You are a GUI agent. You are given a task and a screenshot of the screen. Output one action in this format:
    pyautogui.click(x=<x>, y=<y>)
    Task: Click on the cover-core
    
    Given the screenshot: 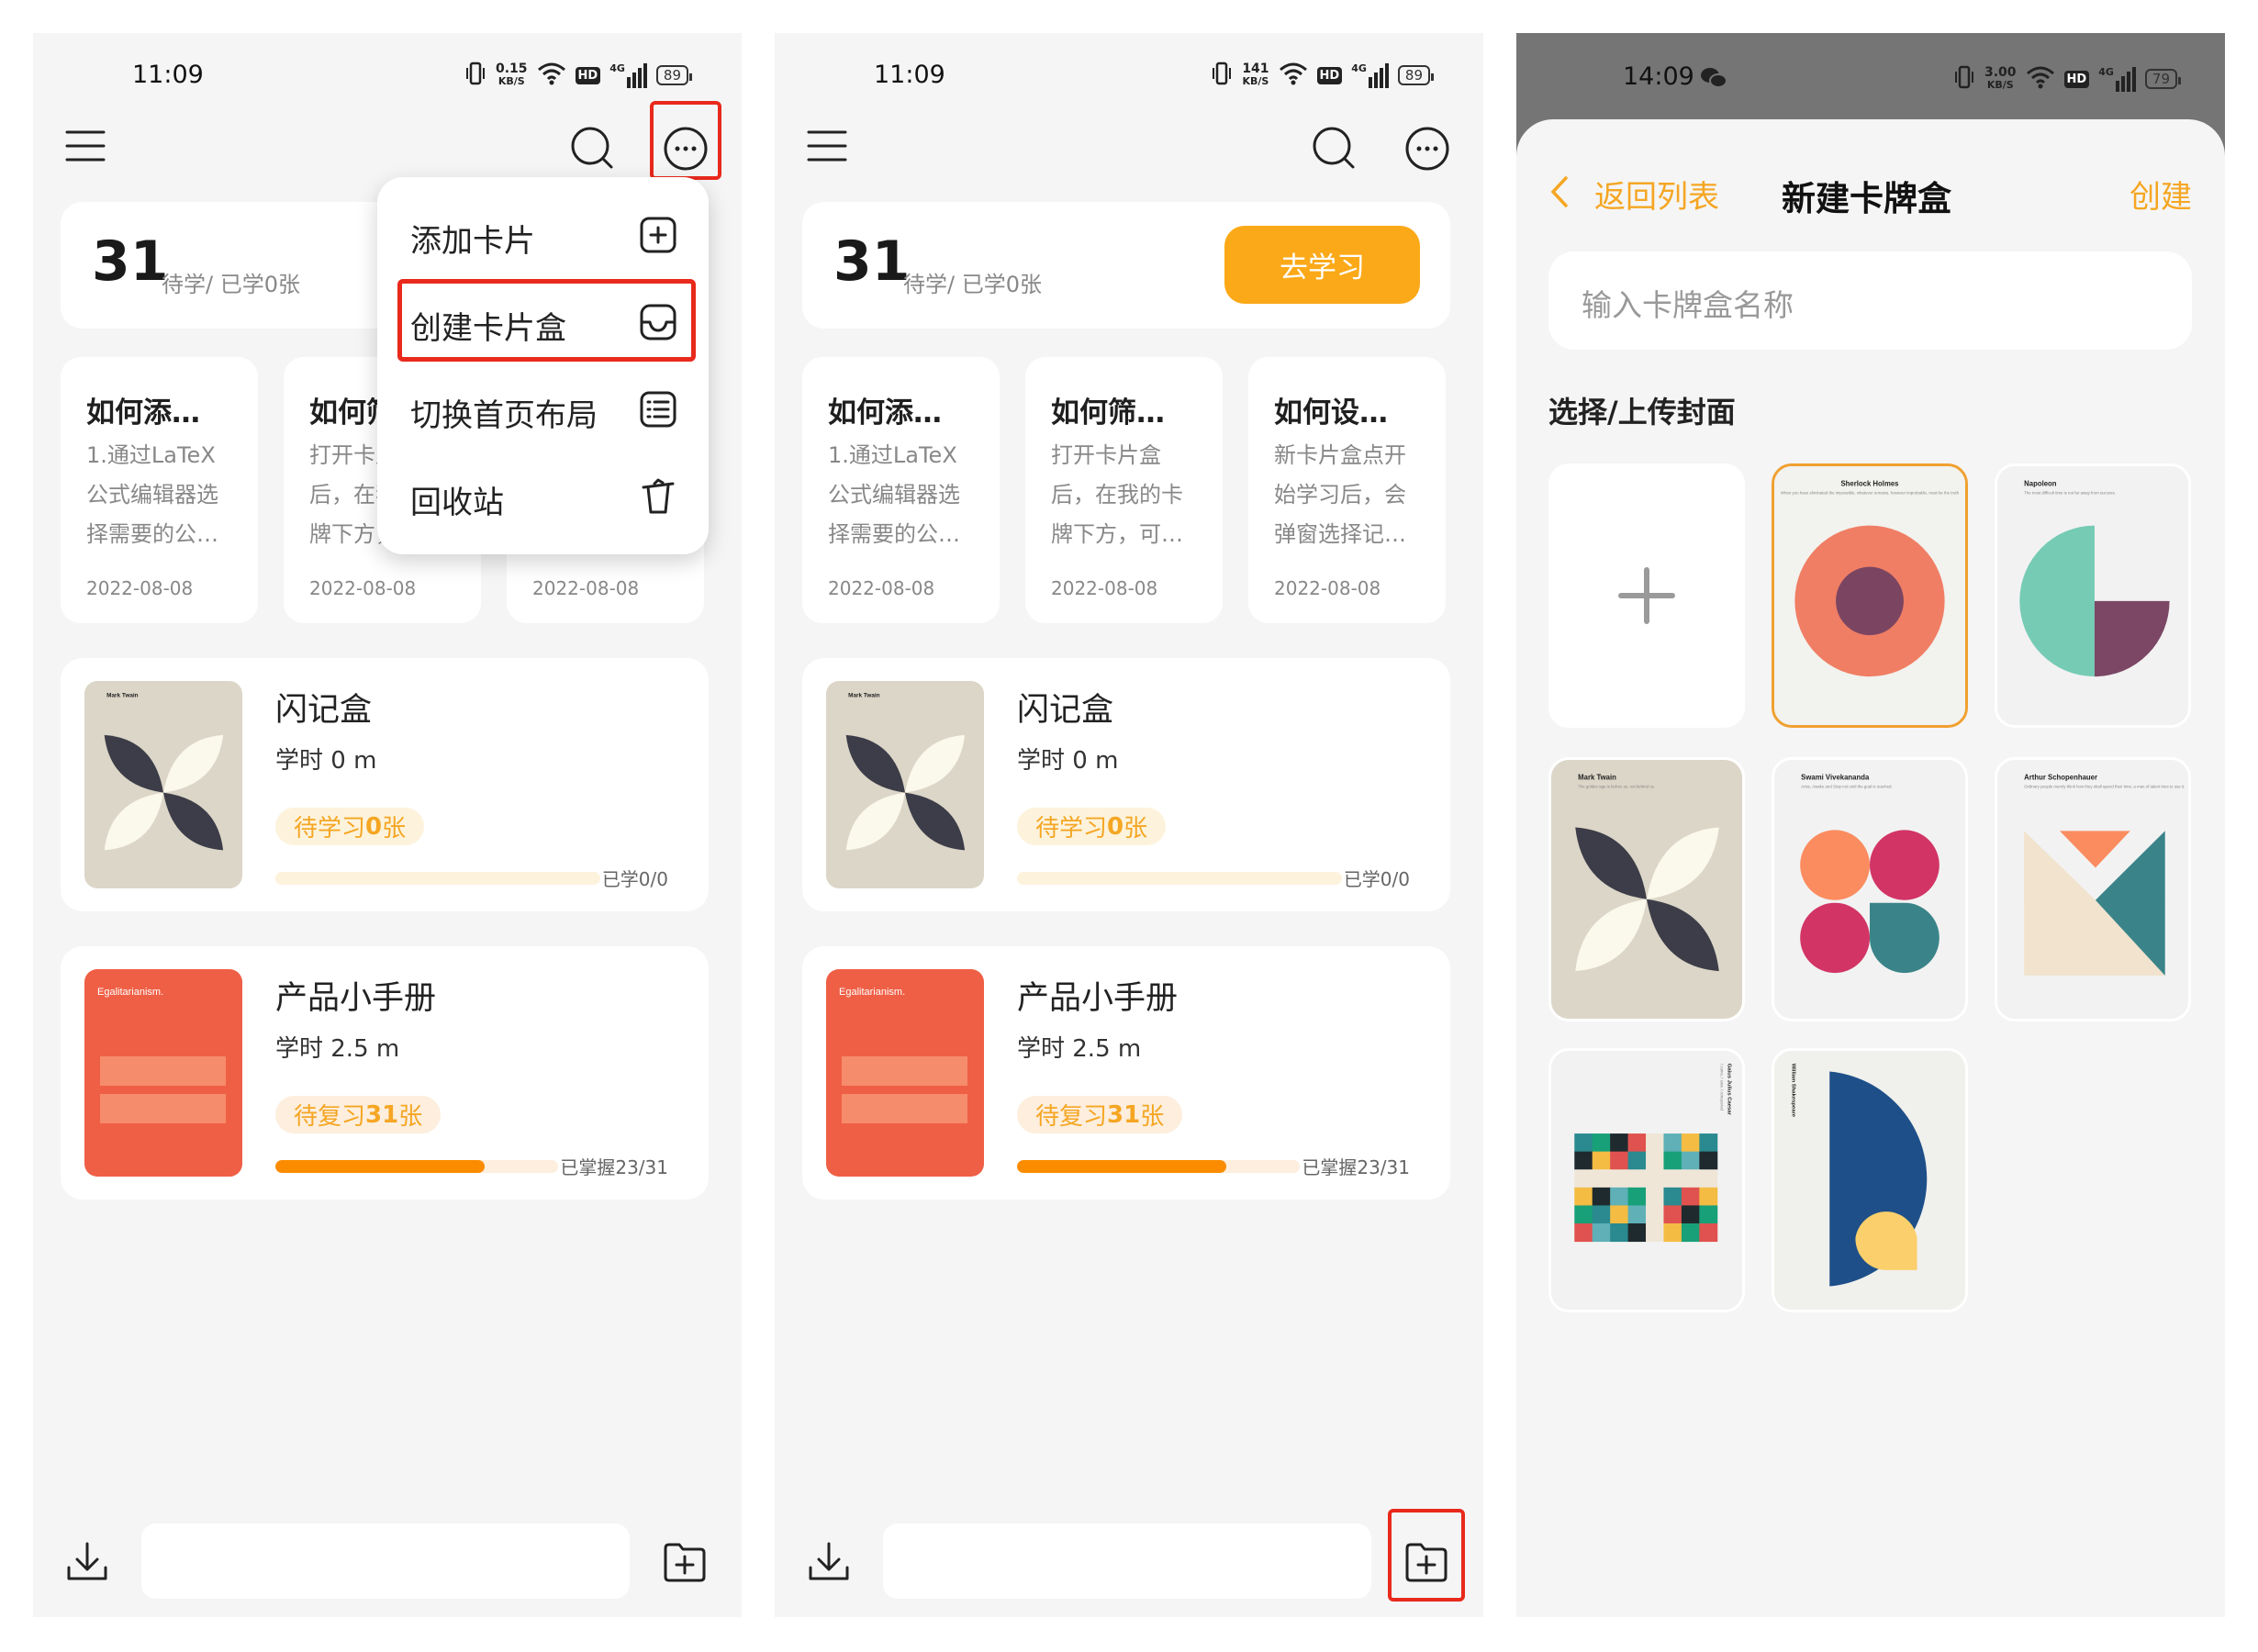 What is the action you would take?
    pyautogui.click(x=1870, y=601)
    